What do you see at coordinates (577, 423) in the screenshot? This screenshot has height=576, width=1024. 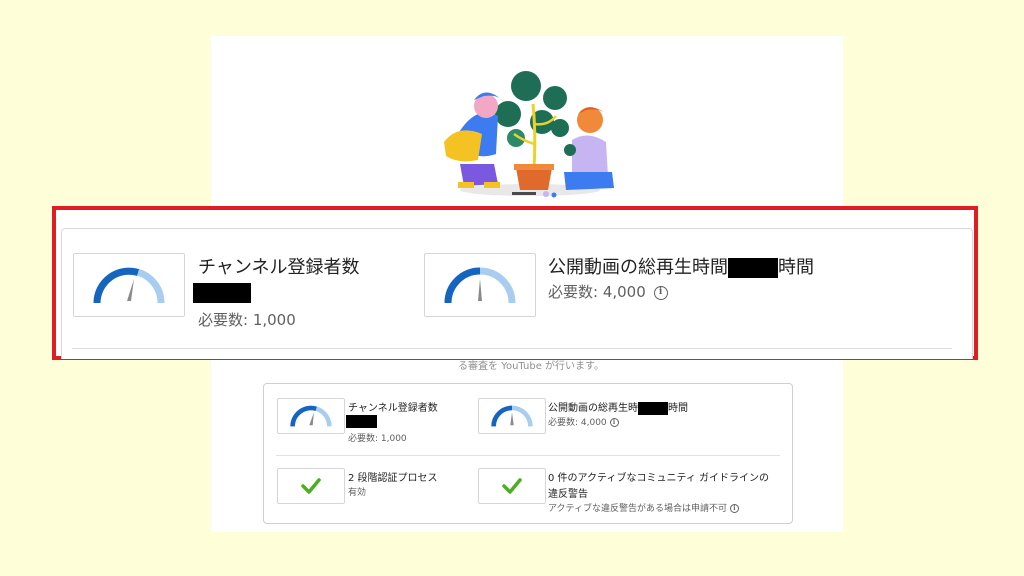 I see `watch-hours-required-text-small: 必要数: 4,000` at bounding box center [577, 423].